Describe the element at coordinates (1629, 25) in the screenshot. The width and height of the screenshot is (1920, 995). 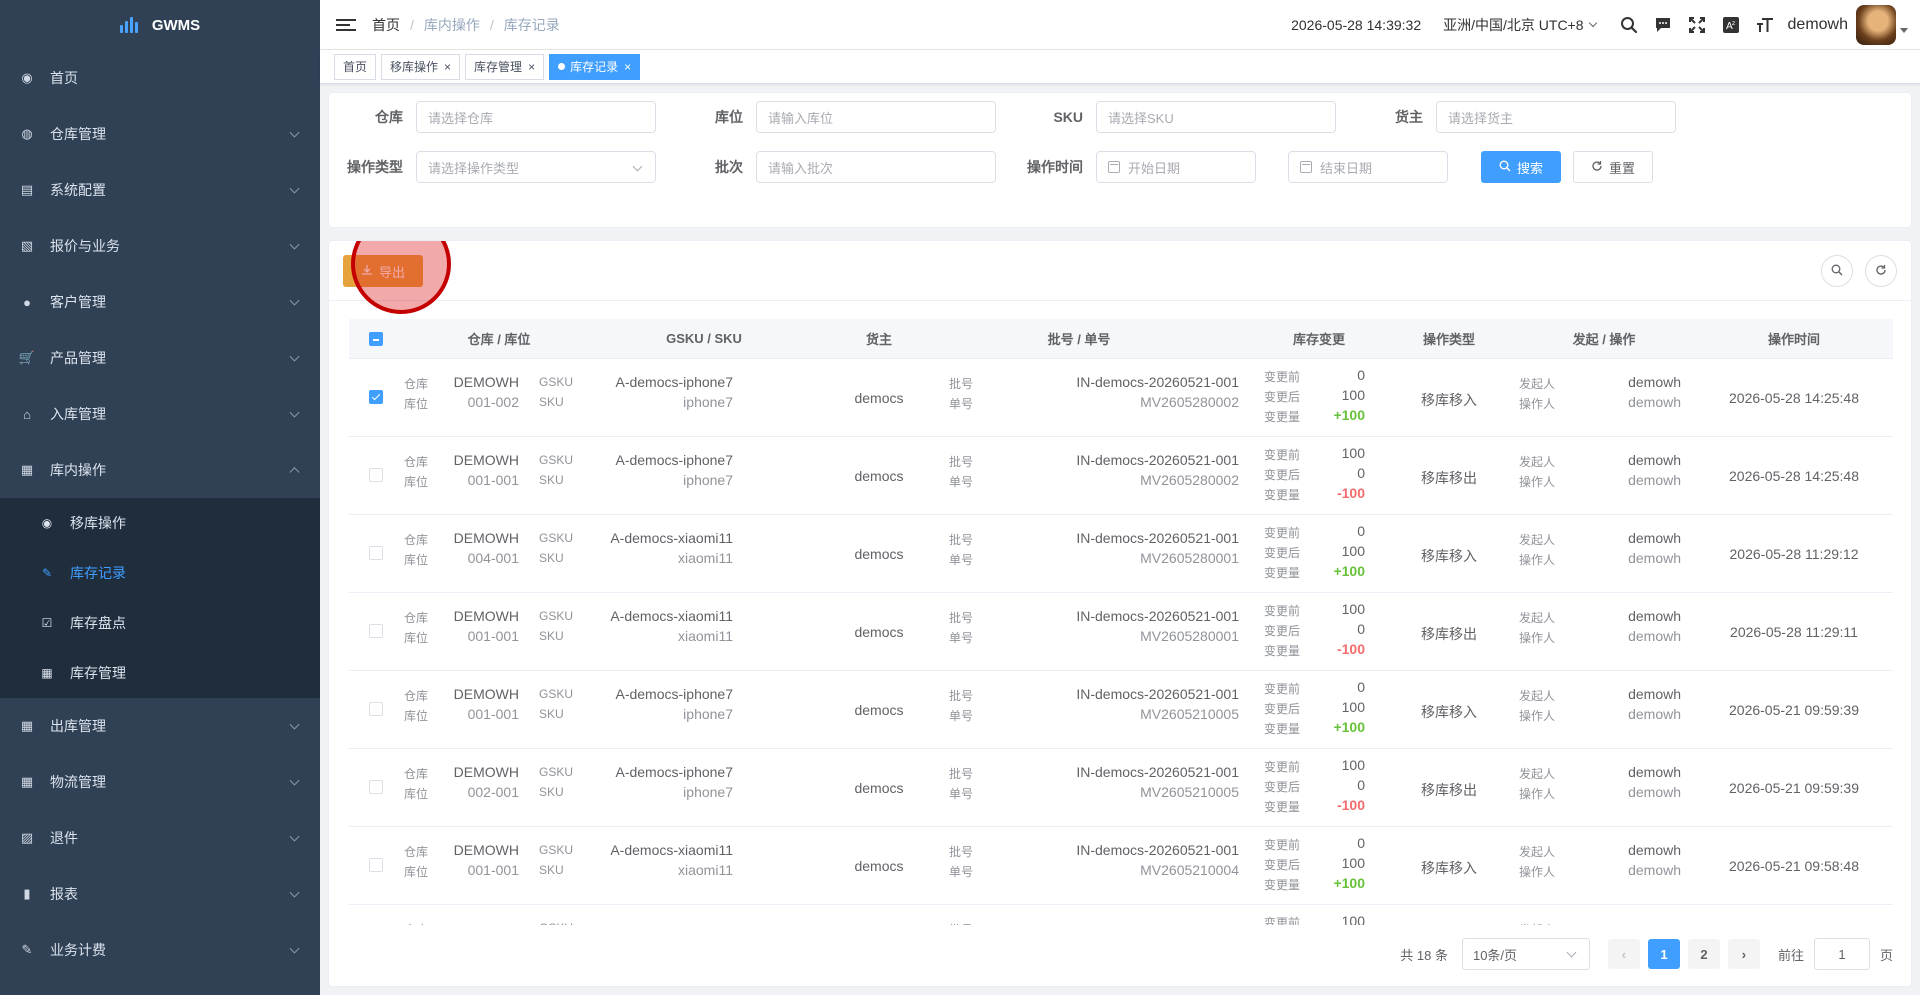
I see `search-icon` at that location.